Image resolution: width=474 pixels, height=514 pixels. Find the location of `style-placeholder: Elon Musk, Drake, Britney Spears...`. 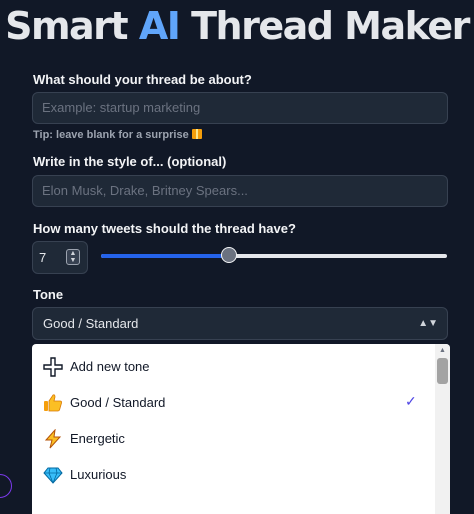

style-placeholder: Elon Musk, Drake, Britney Spears... is located at coordinates (145, 190).